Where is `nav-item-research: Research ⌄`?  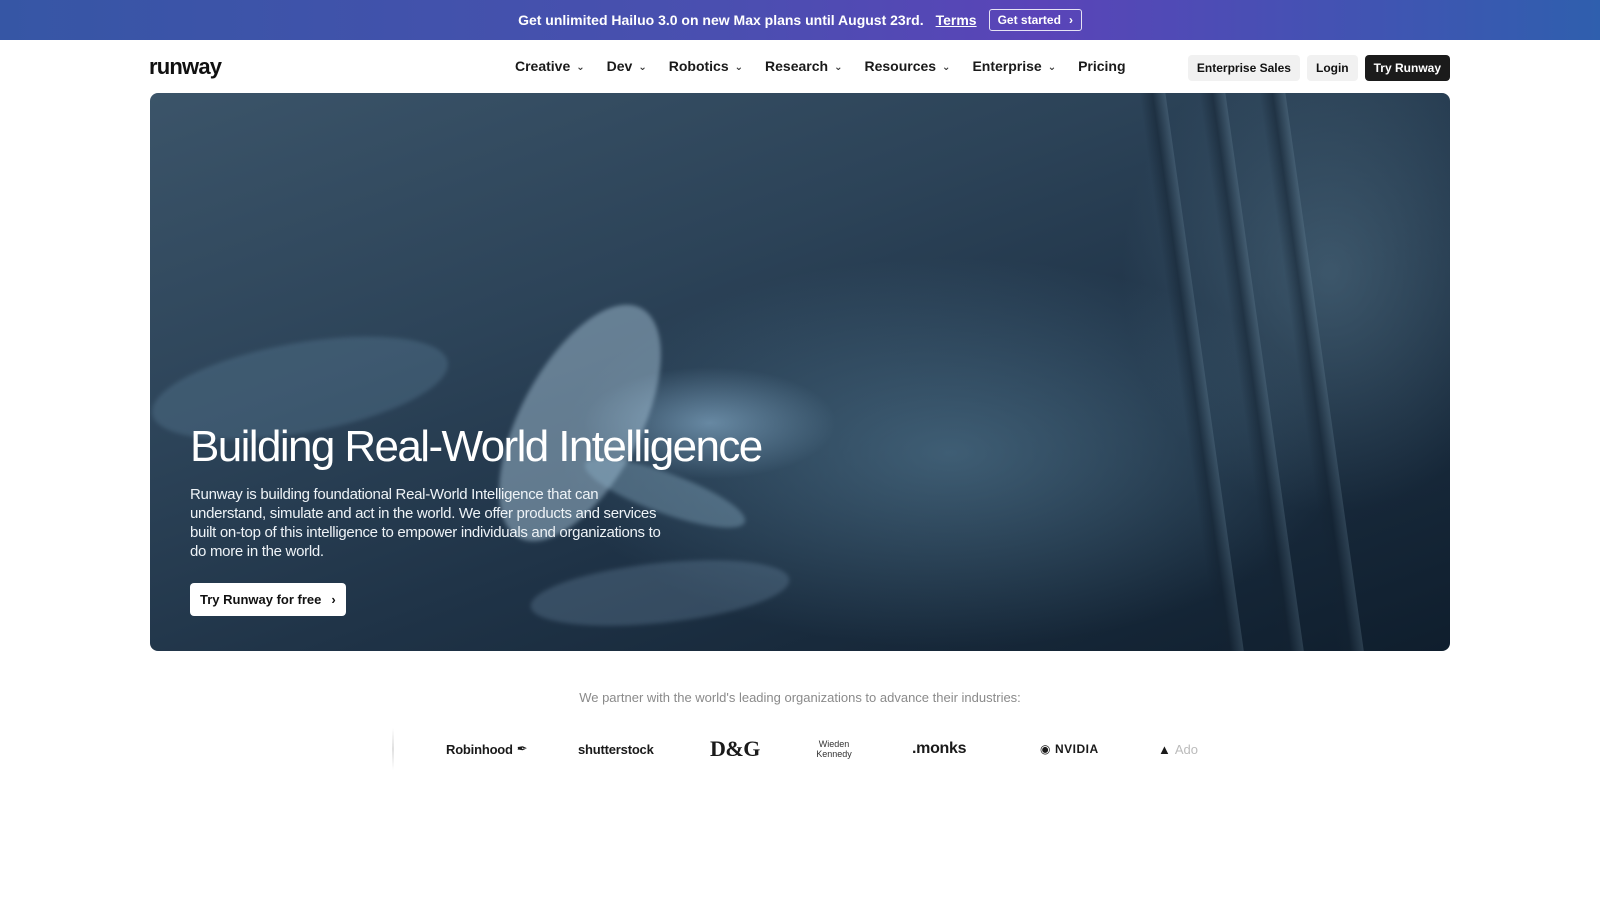 nav-item-research: Research ⌄ is located at coordinates (803, 66).